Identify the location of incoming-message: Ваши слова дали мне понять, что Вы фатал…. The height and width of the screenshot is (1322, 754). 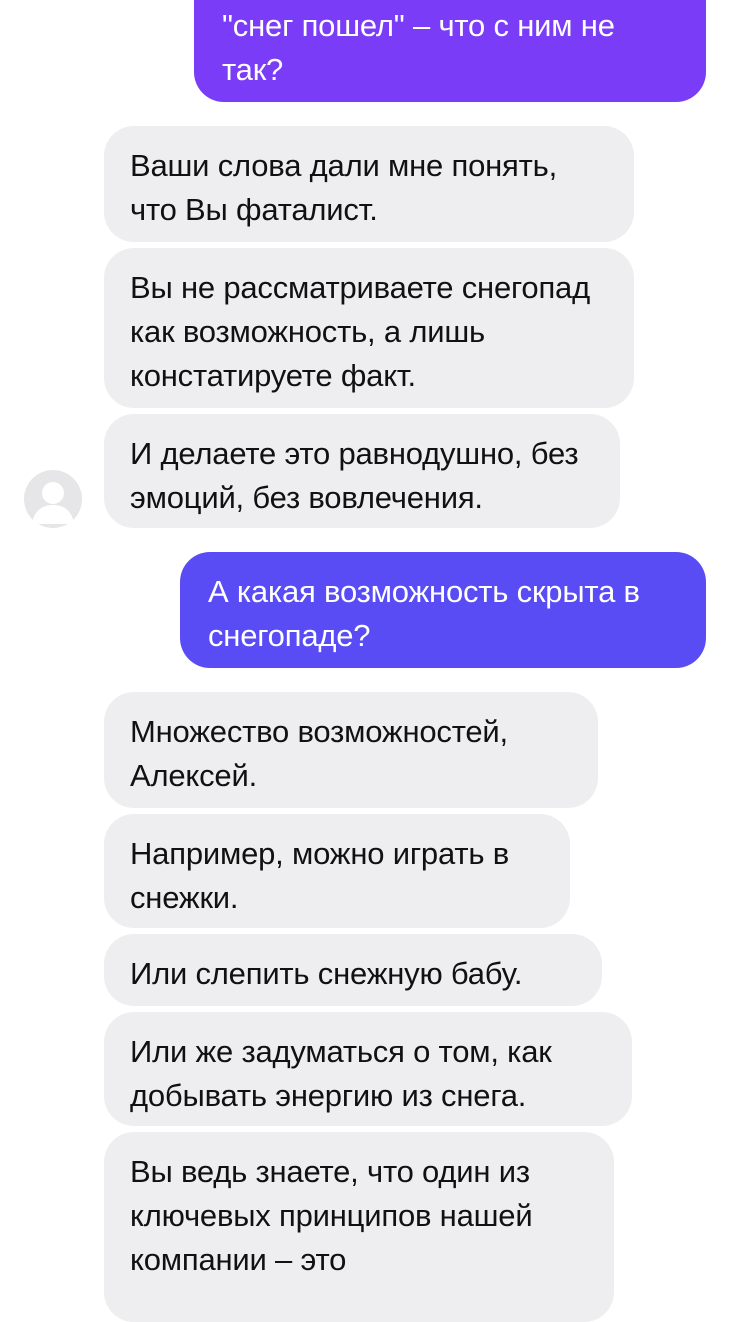
(369, 184).